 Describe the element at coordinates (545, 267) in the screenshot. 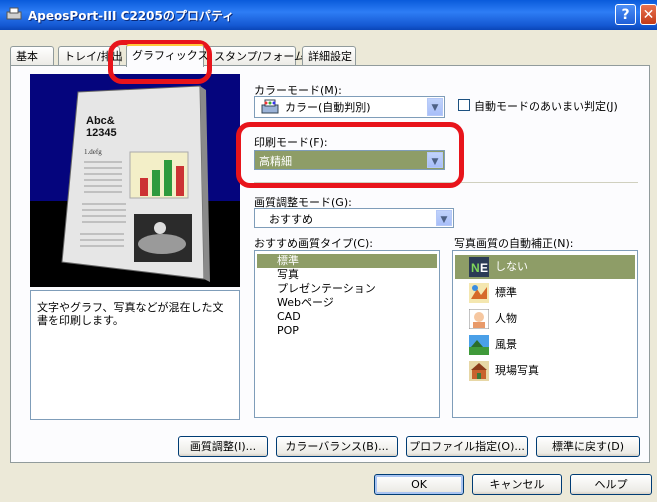

I see `list-item: N E しない` at that location.